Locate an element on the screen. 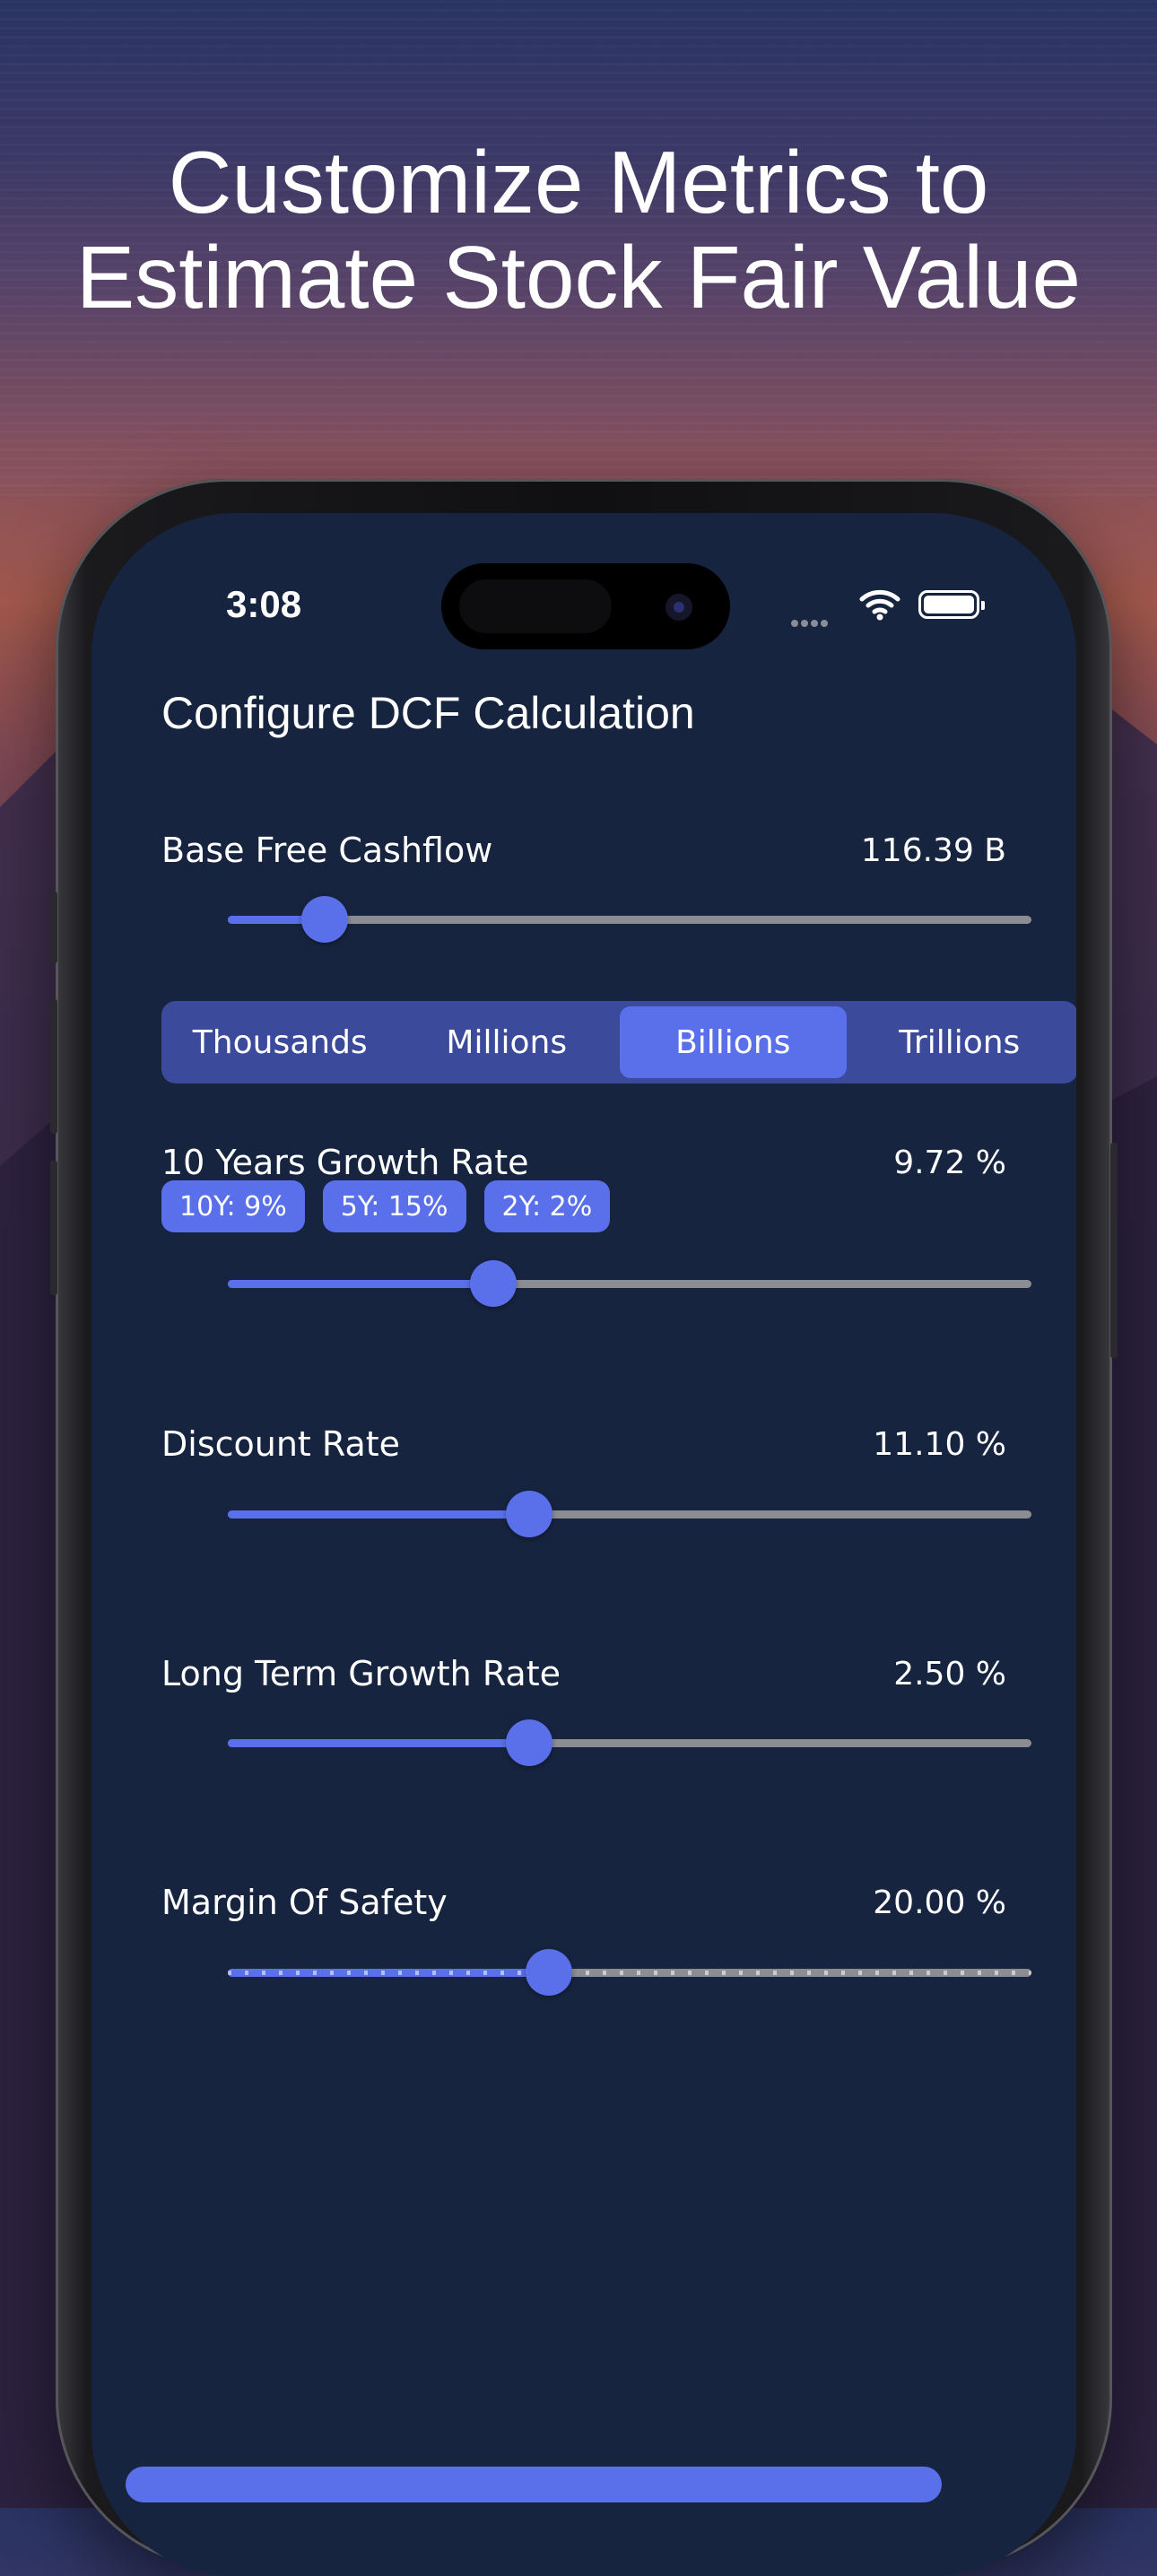 The height and width of the screenshot is (2576, 1157). segment-billions: Billions is located at coordinates (733, 1042).